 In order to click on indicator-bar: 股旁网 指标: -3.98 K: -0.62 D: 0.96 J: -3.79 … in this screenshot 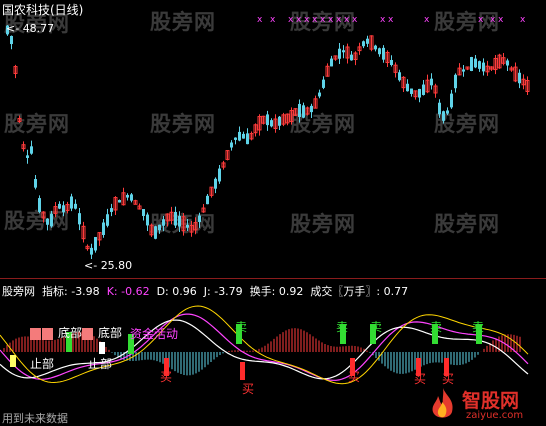, I will do `click(205, 291)`.